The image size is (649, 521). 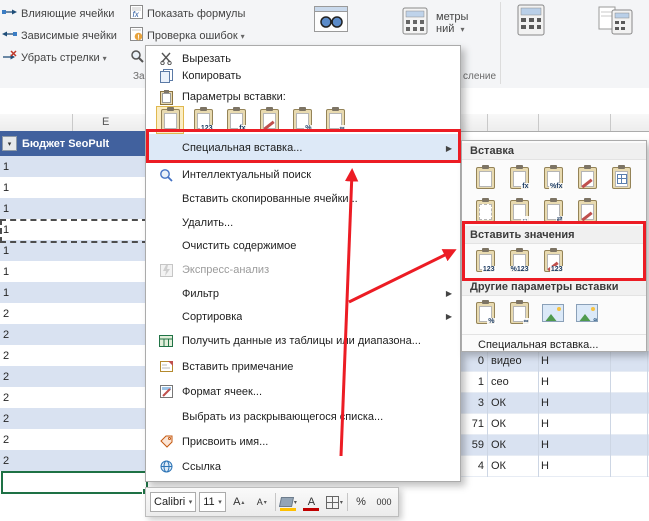 What do you see at coordinates (361, 502) in the screenshot?
I see `percent-style-button: %` at bounding box center [361, 502].